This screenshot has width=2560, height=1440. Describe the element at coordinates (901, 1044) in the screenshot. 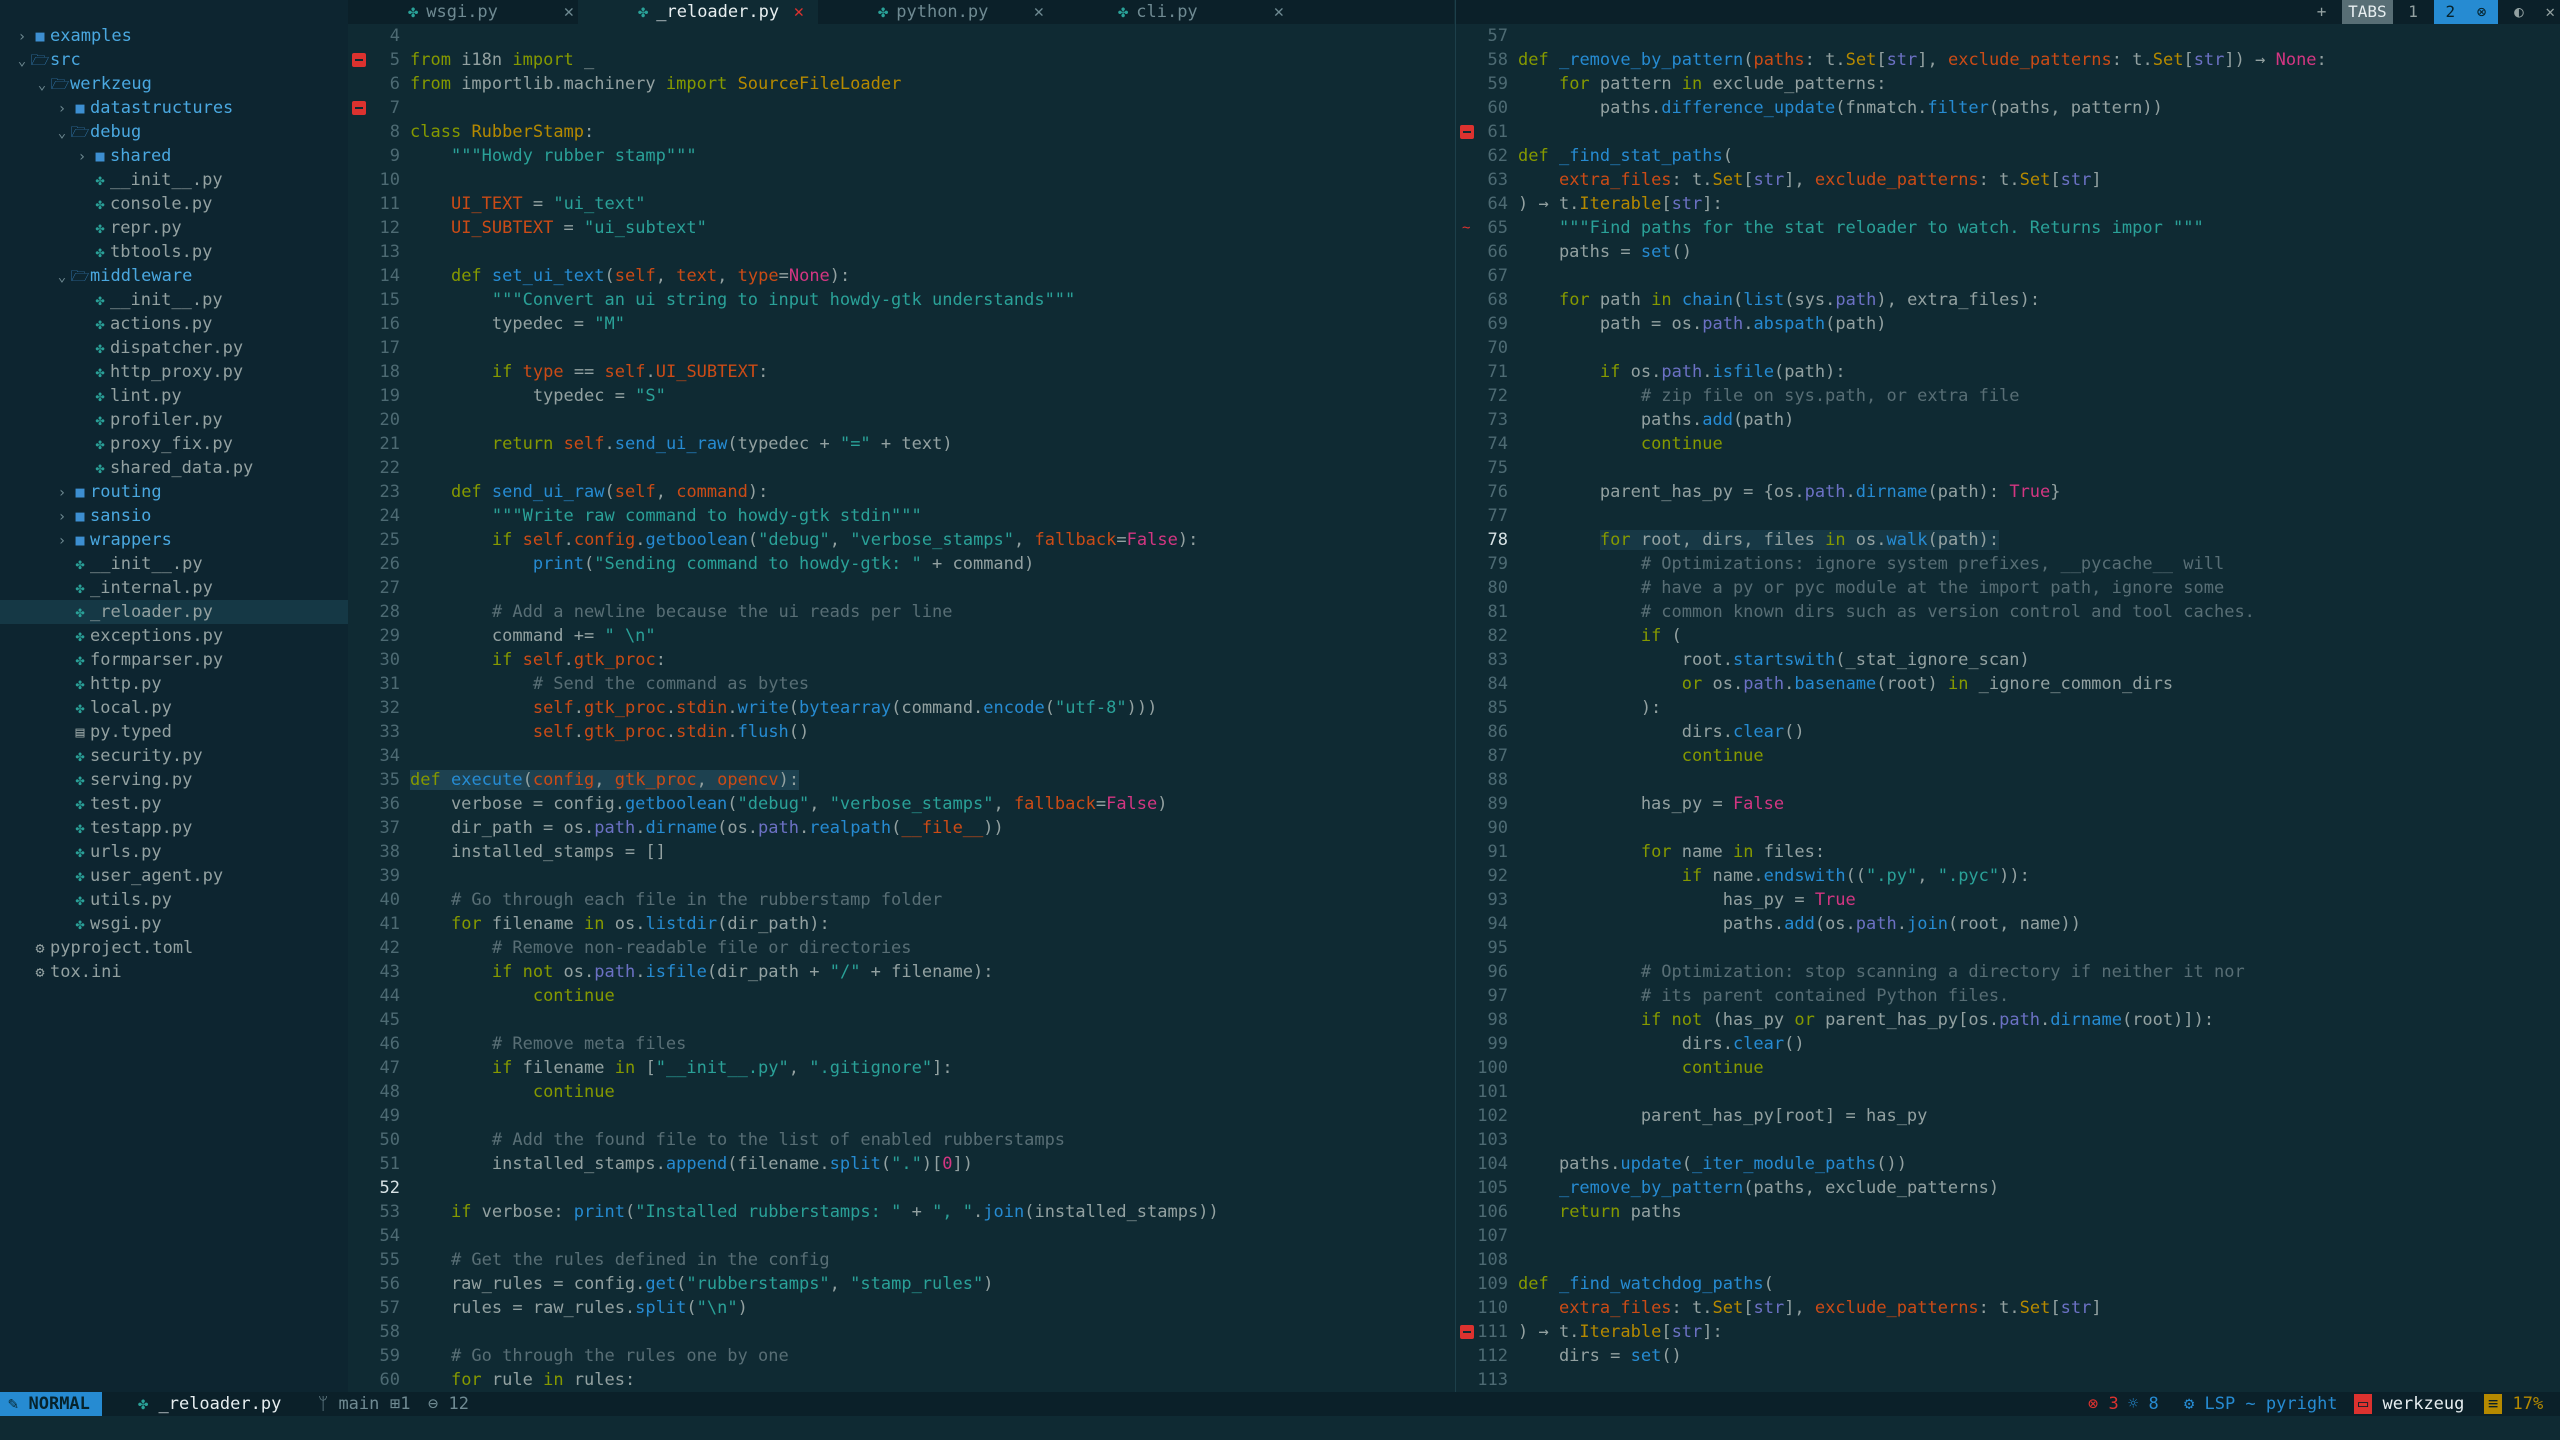

I see `code-line: 46 # Remove meta files` at that location.